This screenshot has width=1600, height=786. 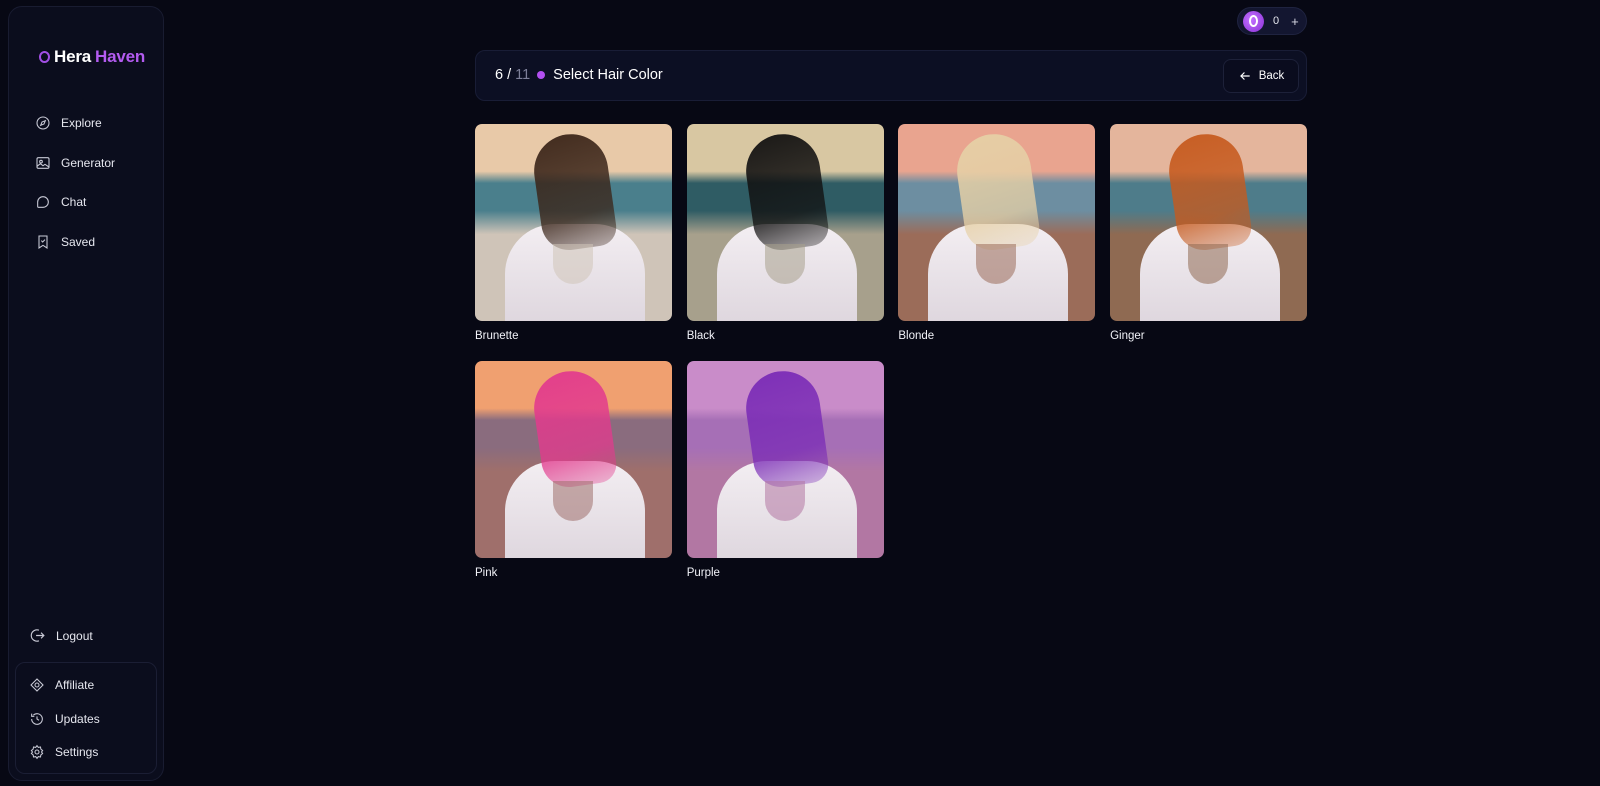 I want to click on hair-option-ginger: Ginger, so click(x=1209, y=233).